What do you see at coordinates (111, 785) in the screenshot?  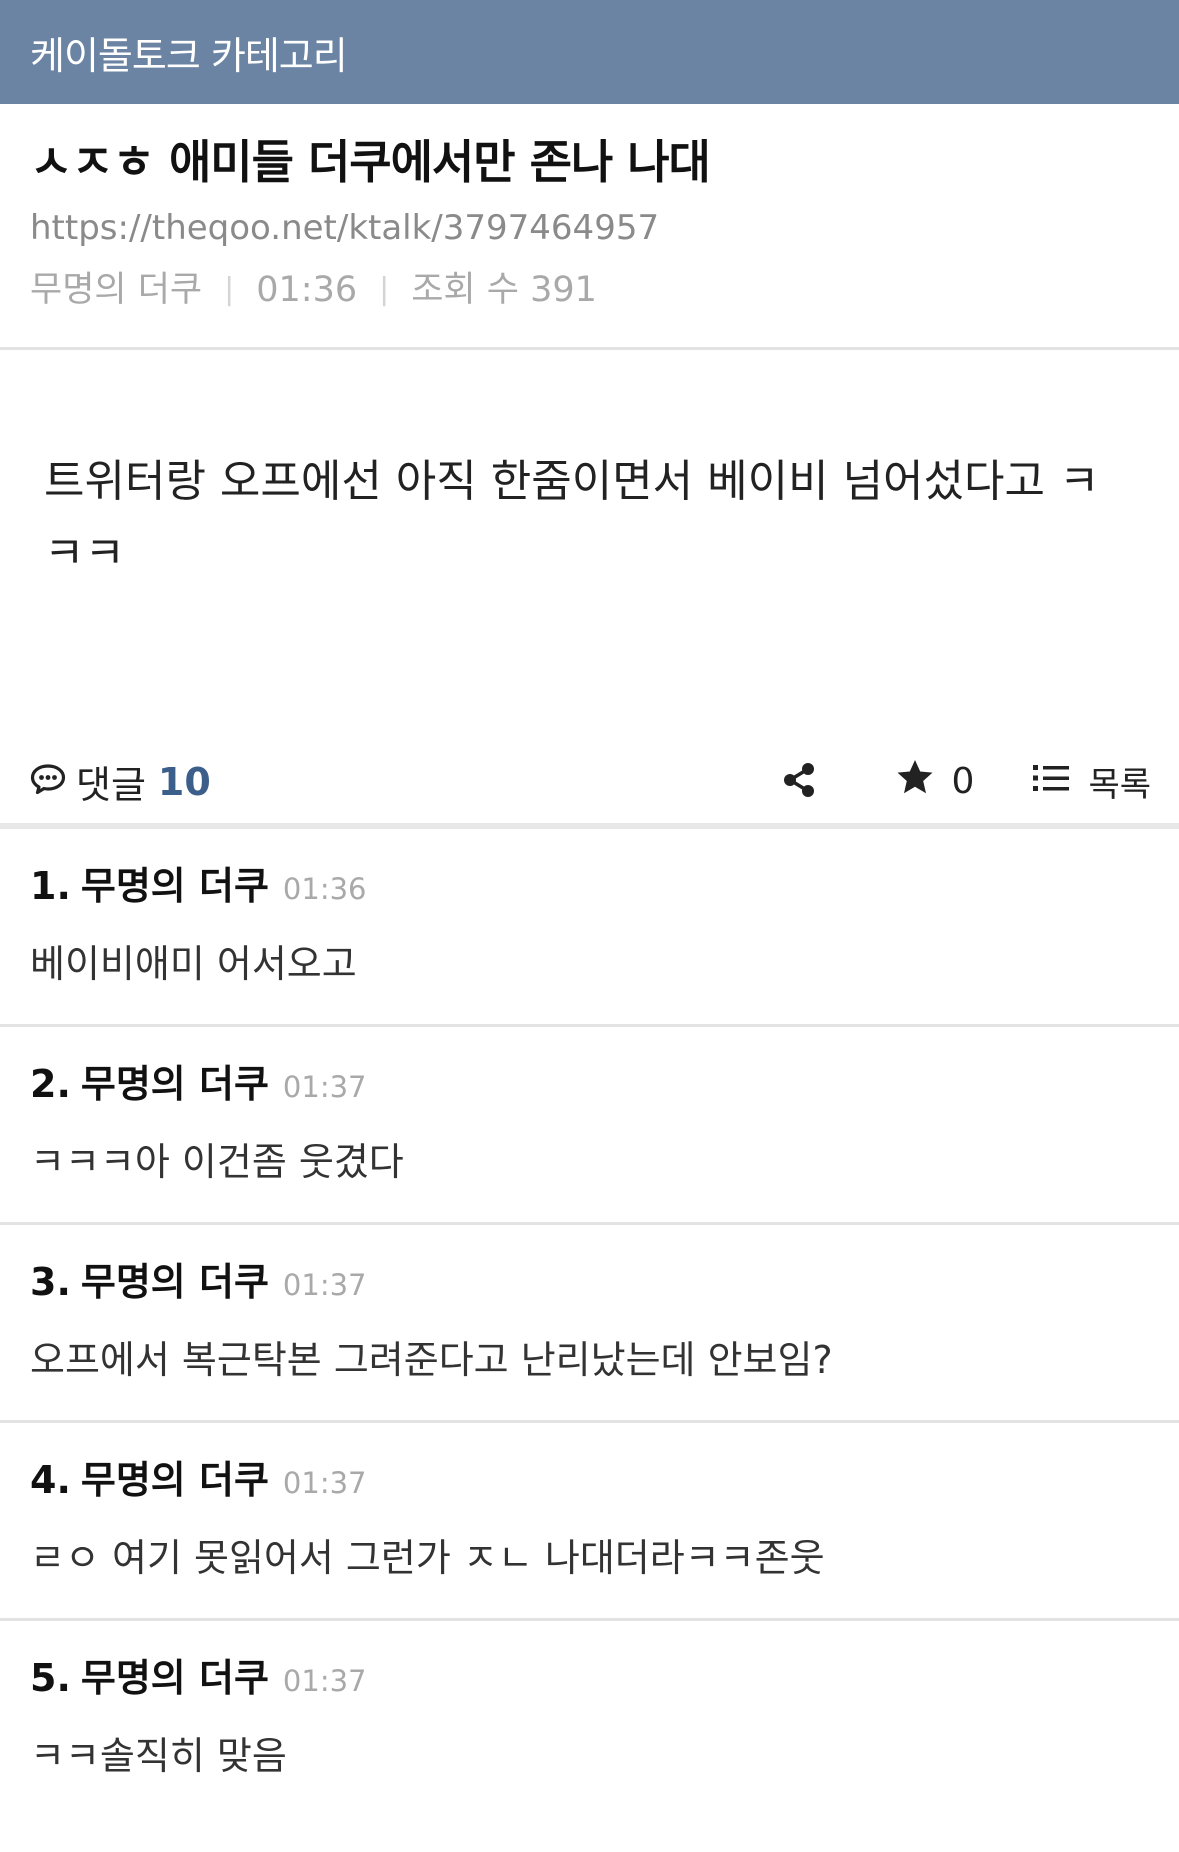 I see `comment-label: 댓글` at bounding box center [111, 785].